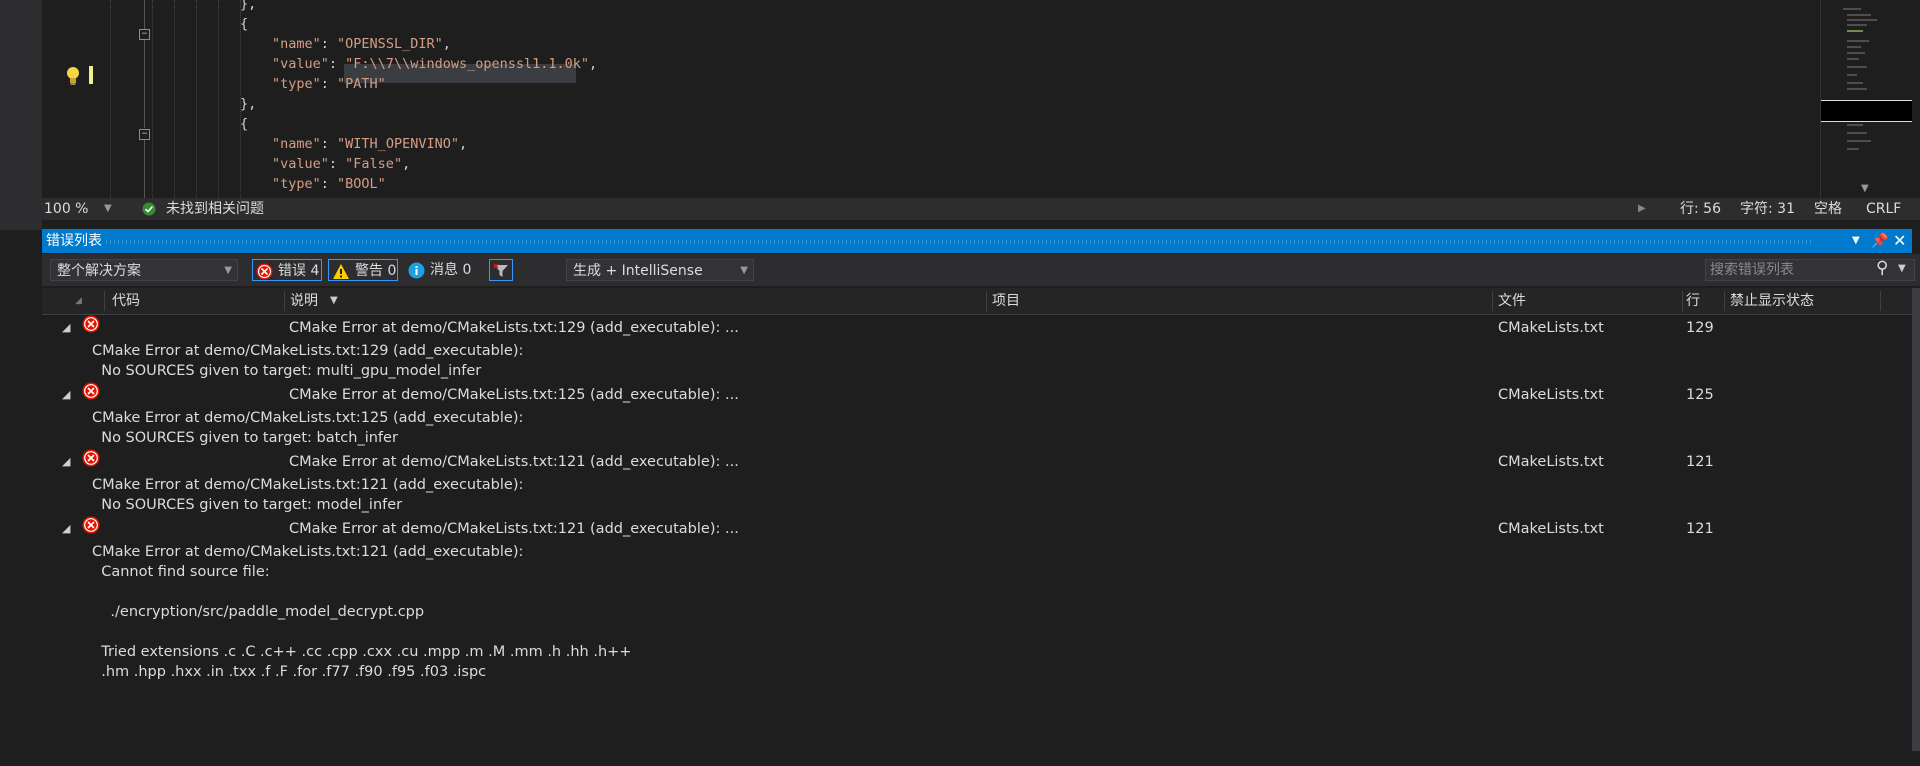  Describe the element at coordinates (467, 64) in the screenshot. I see `code-string: "F:\\7\\windows_openssl1.1.0k"` at that location.